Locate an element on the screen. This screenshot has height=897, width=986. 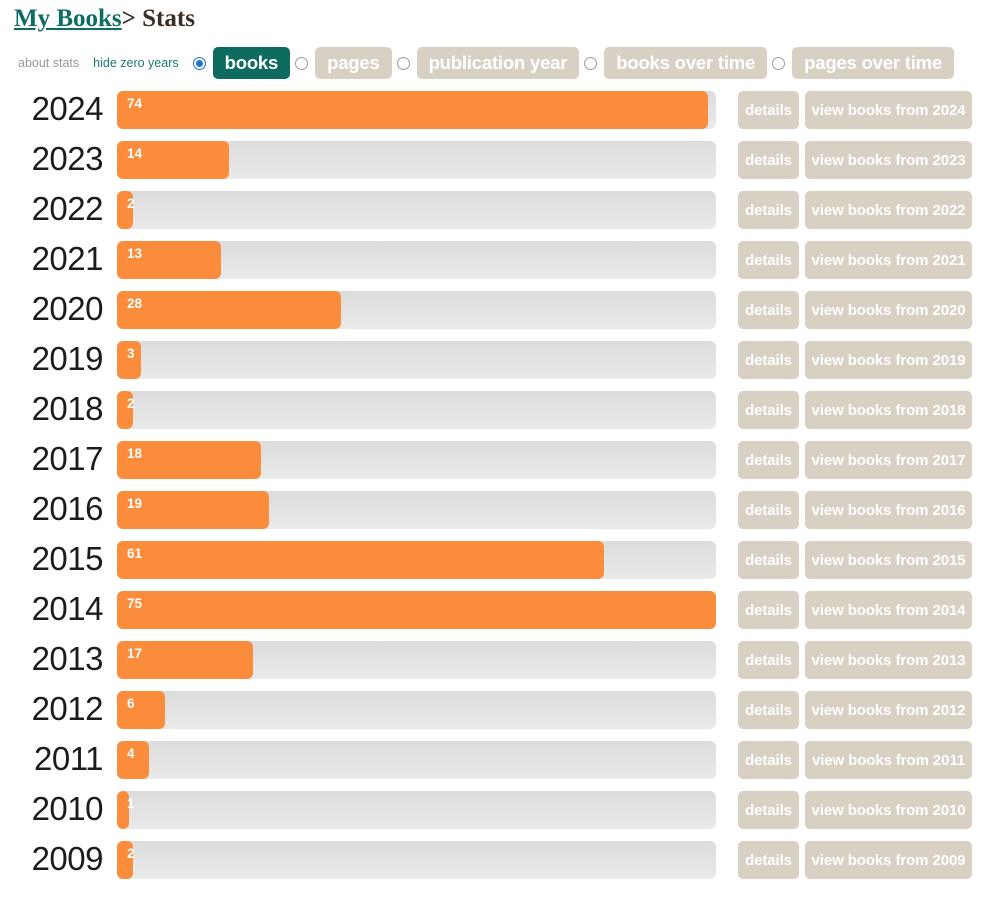
bar: 1 is located at coordinates (126, 810).